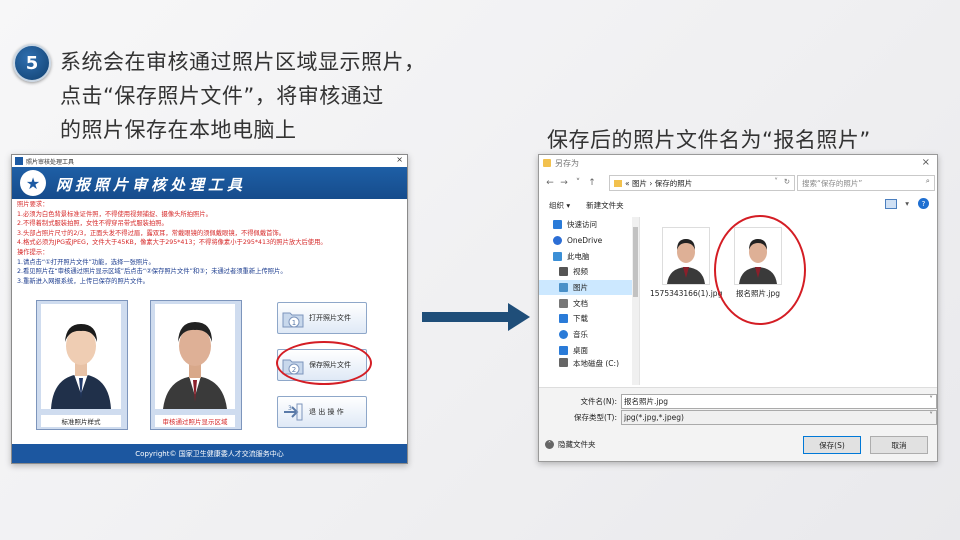  Describe the element at coordinates (605, 205) in the screenshot. I see `new-folder-button: 新建文件夹` at that location.